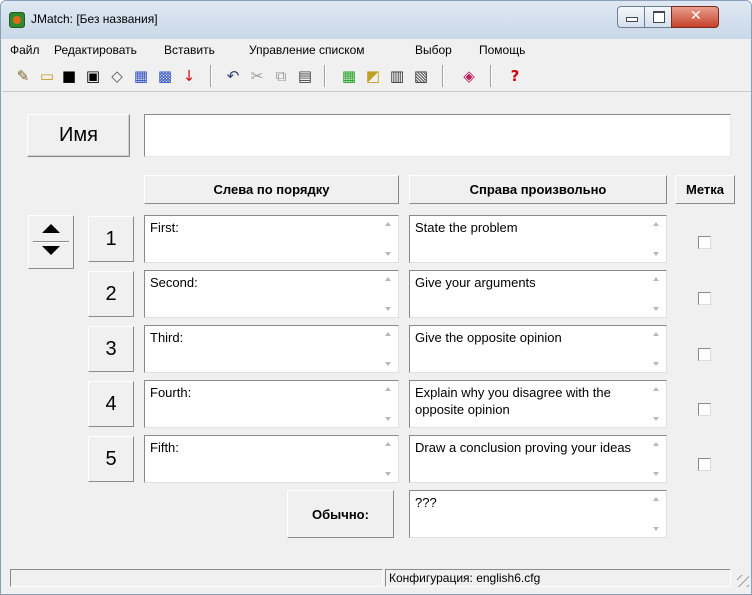 This screenshot has height=595, width=752. What do you see at coordinates (538, 349) in the screenshot?
I see `right-item-field: Give the opposite opinion` at bounding box center [538, 349].